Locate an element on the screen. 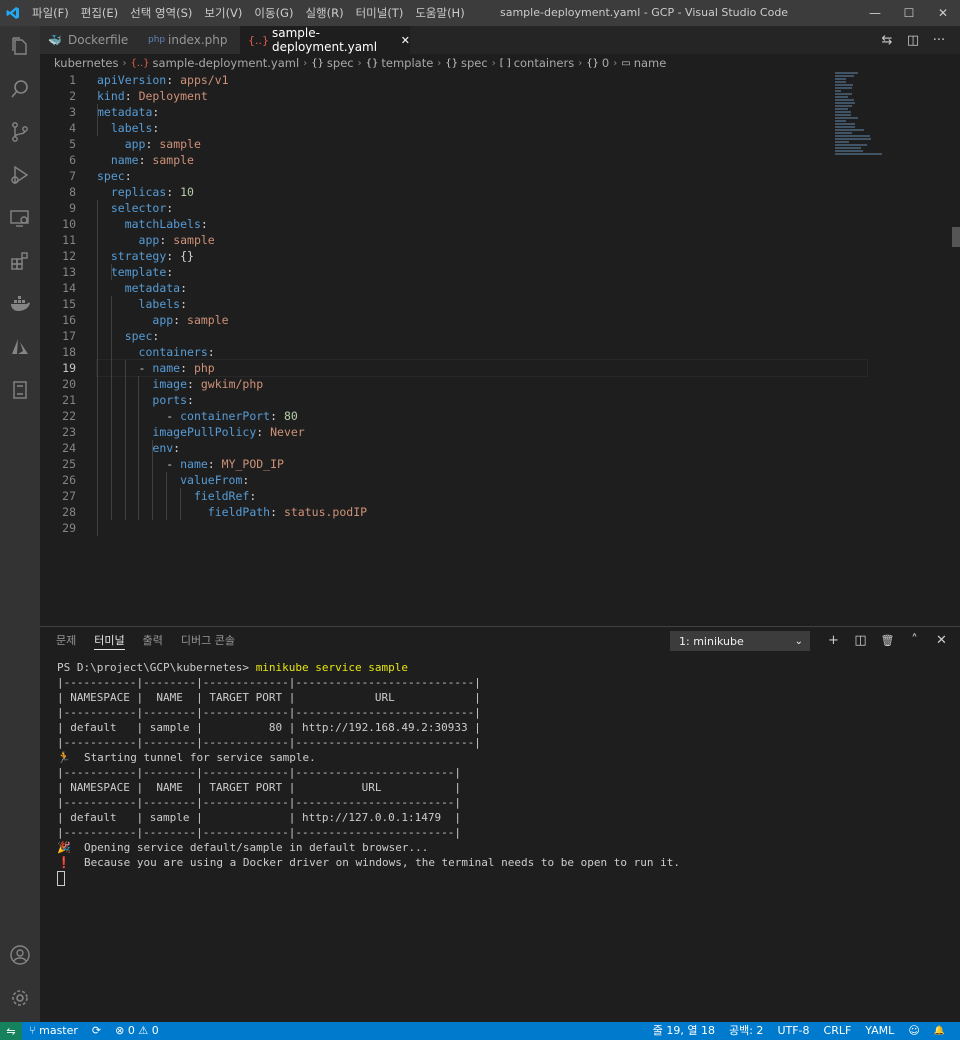 This screenshot has height=1040, width=960. menu-item-0: 파일(F) is located at coordinates (50, 13).